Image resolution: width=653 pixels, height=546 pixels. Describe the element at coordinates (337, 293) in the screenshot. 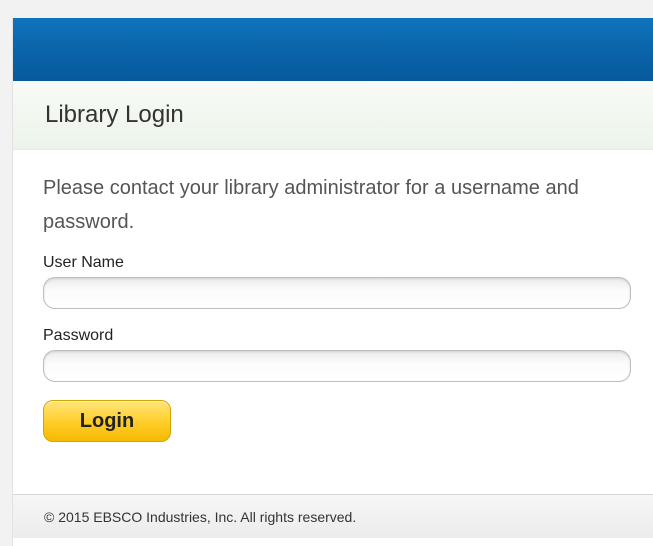

I see `username-input` at that location.